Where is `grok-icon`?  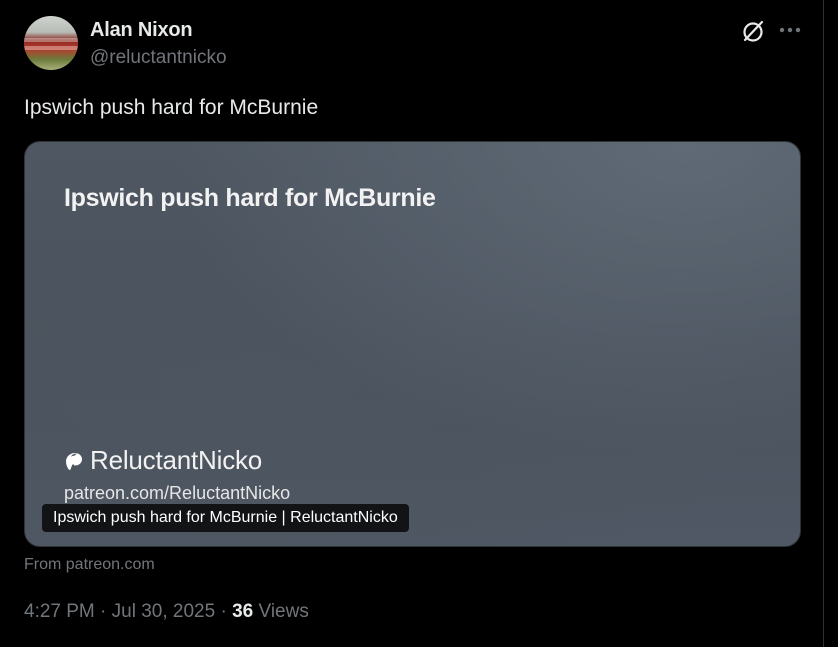 grok-icon is located at coordinates (753, 31).